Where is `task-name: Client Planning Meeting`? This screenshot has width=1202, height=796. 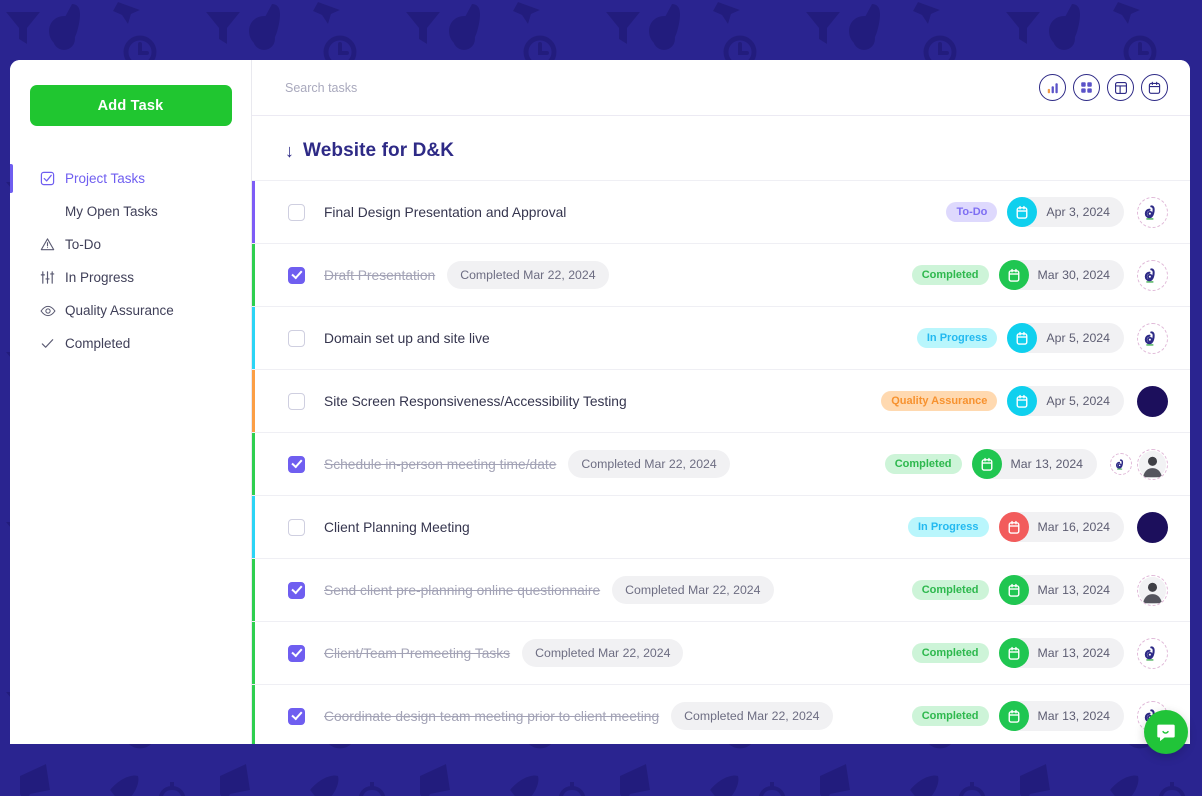 task-name: Client Planning Meeting is located at coordinates (397, 527).